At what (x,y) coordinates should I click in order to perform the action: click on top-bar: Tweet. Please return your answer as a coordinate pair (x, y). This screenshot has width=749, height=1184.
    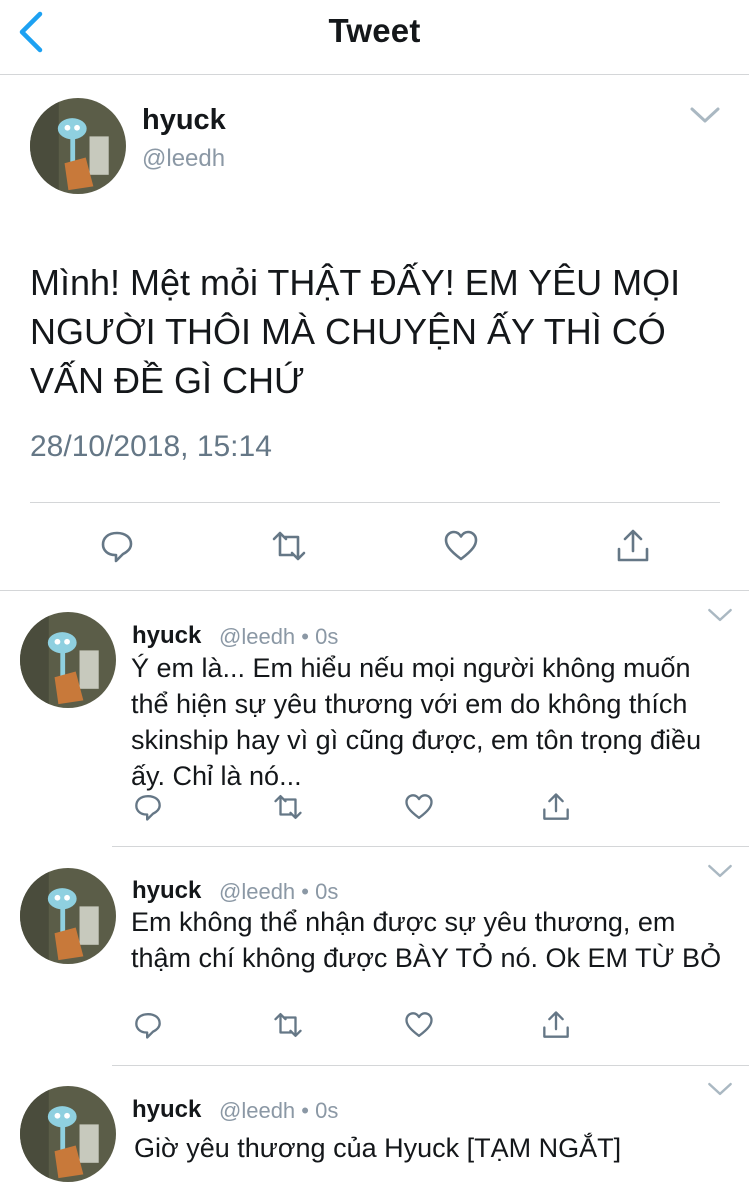
    Looking at the image, I should click on (374, 37).